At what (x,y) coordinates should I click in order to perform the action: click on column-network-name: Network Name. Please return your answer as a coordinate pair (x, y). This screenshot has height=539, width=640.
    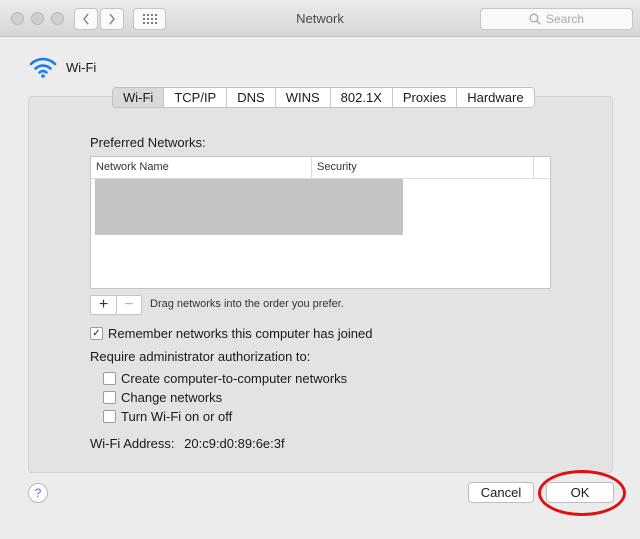
    Looking at the image, I should click on (201, 167).